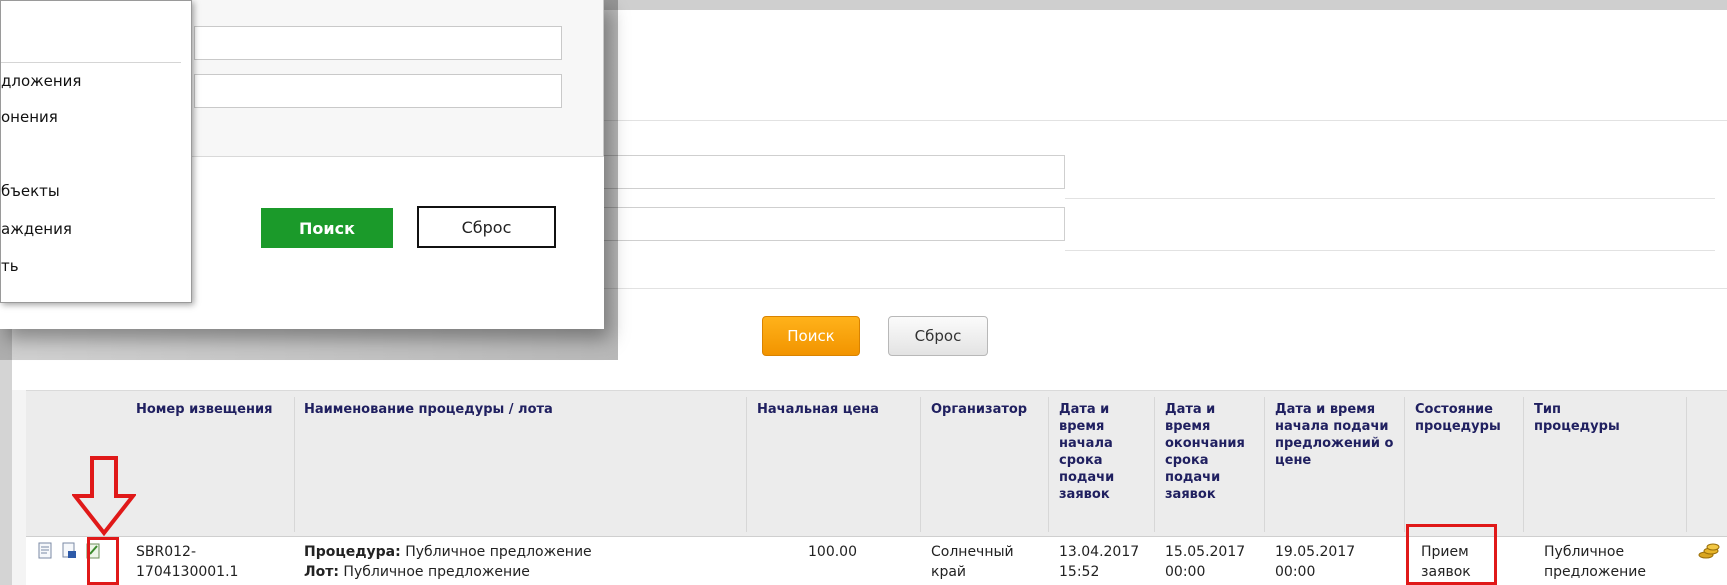 This screenshot has width=1727, height=585. I want to click on lot-label: Лот:, so click(321, 572).